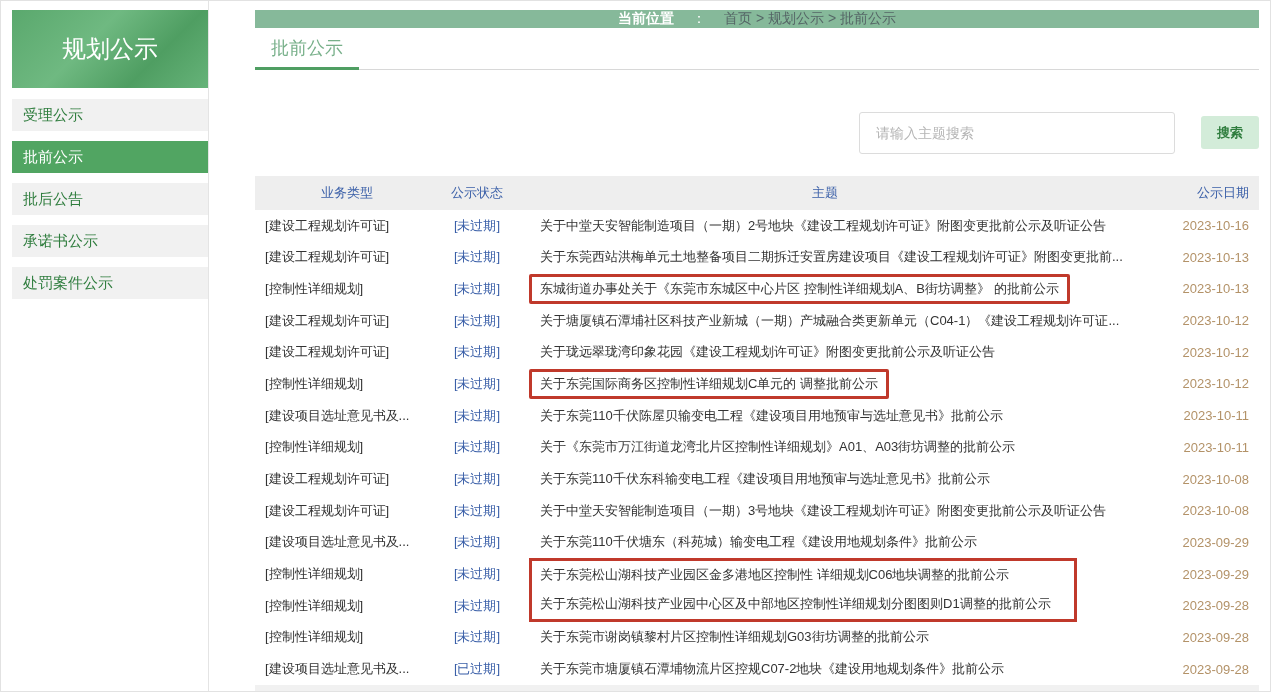 The image size is (1271, 694). Describe the element at coordinates (709, 383) in the screenshot. I see `highlighted-subject-link: 关于东莞国际商务区控制性详细规划C单元的 调整批前公示` at that location.